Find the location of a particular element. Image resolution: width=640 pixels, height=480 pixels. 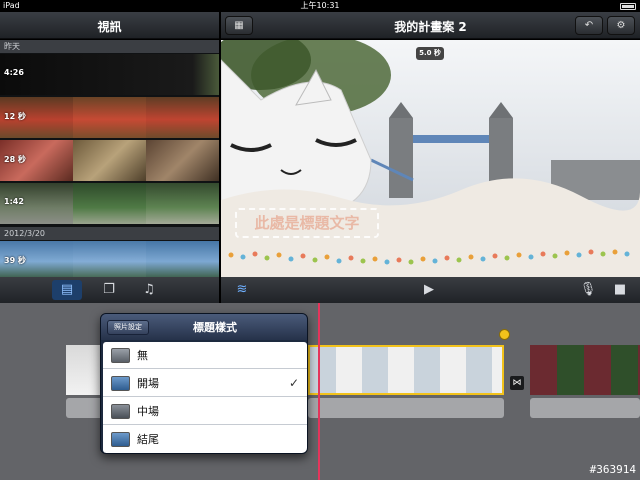

title-text-field: 此處是標題文字 is located at coordinates (307, 223).